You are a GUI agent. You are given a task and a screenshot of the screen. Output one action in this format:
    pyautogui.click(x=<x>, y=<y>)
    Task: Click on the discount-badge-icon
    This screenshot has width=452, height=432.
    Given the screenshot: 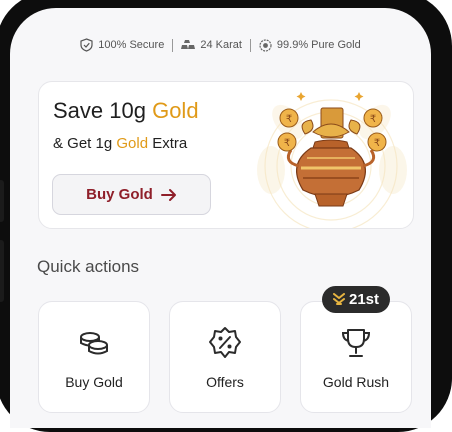 What is the action you would take?
    pyautogui.click(x=225, y=342)
    